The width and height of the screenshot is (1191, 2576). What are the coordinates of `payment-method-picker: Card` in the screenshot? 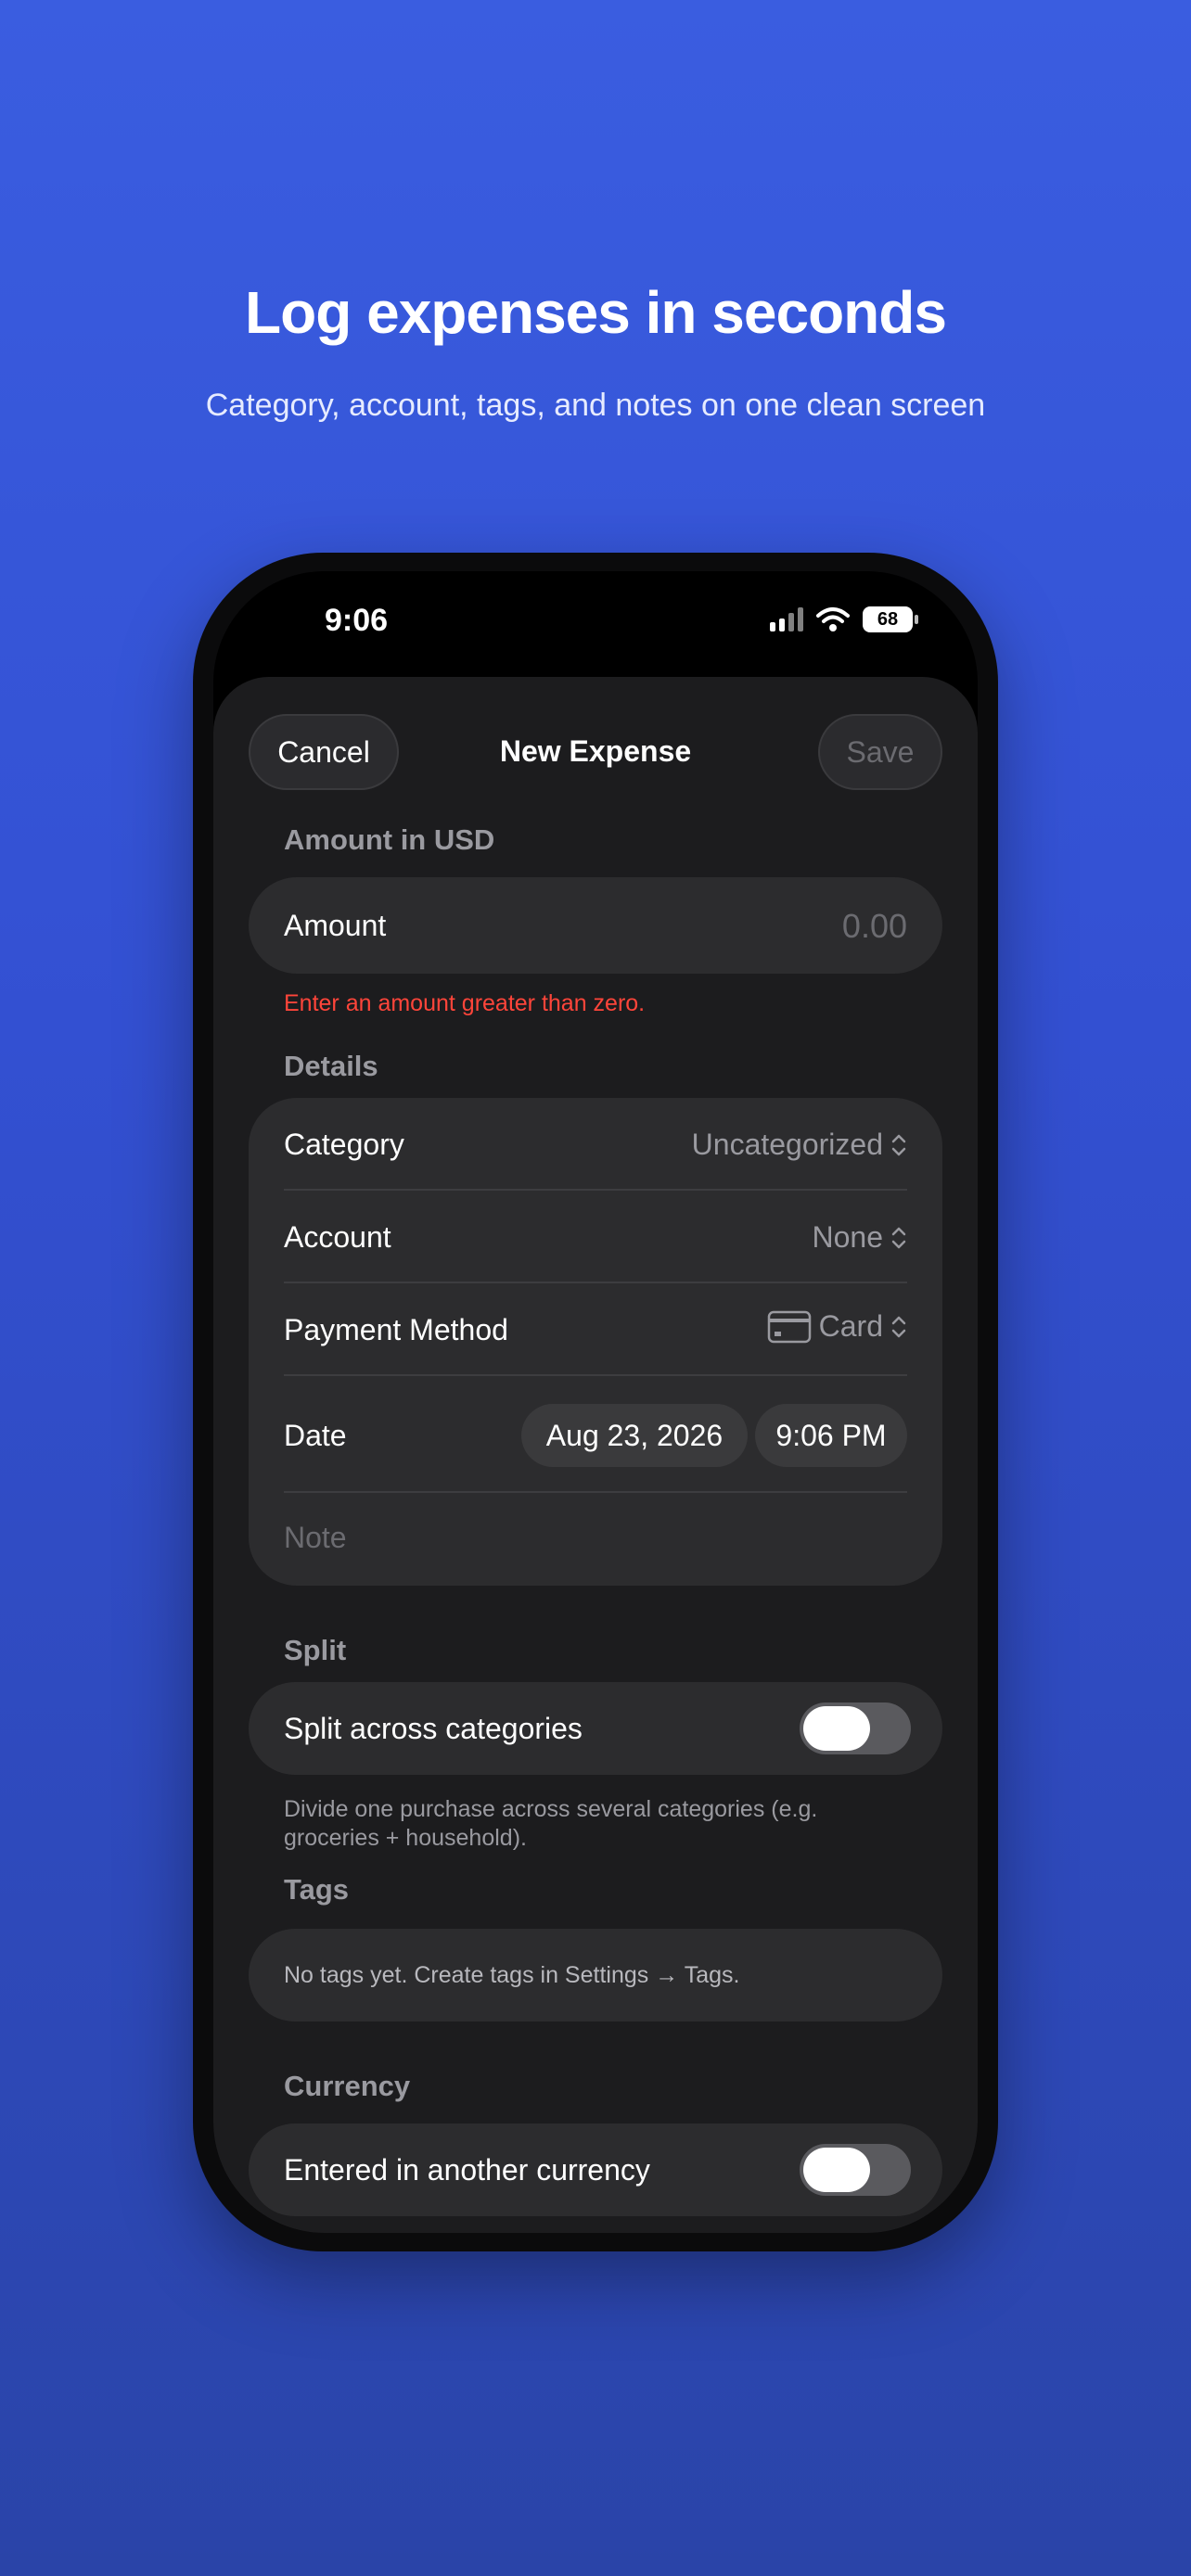 It's located at (837, 1326).